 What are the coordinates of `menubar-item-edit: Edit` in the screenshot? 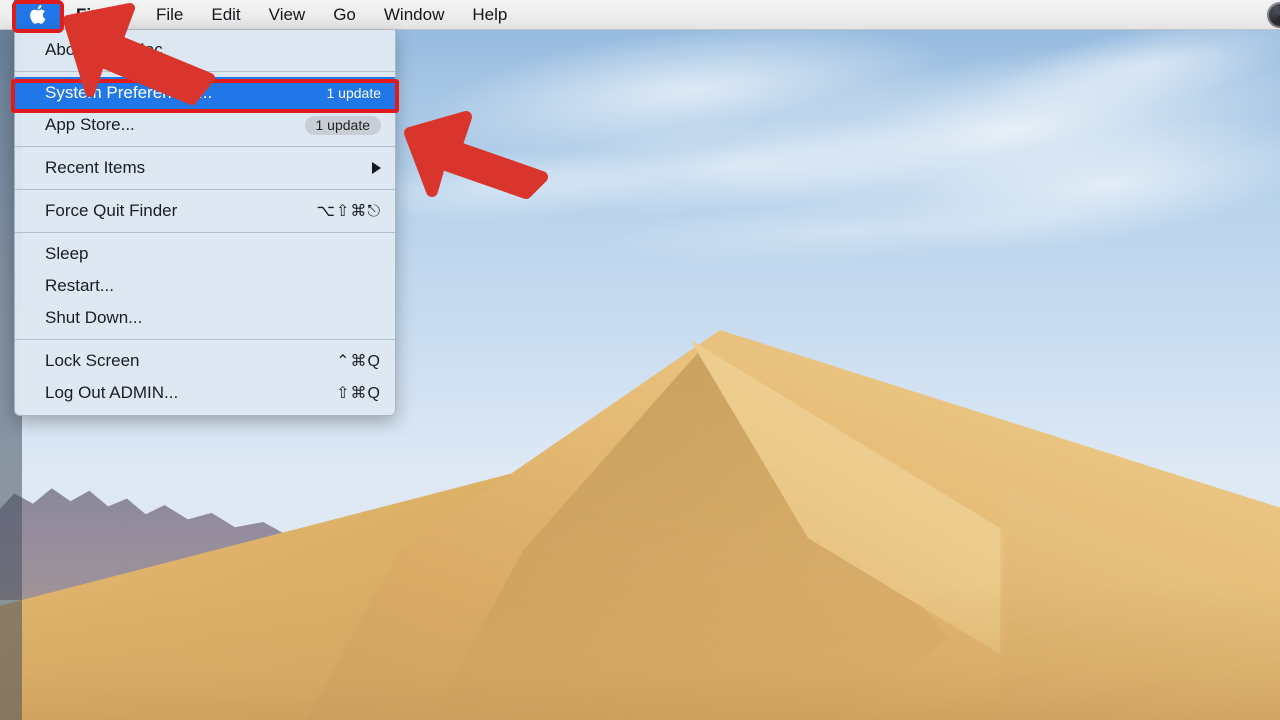 It's located at (225, 15).